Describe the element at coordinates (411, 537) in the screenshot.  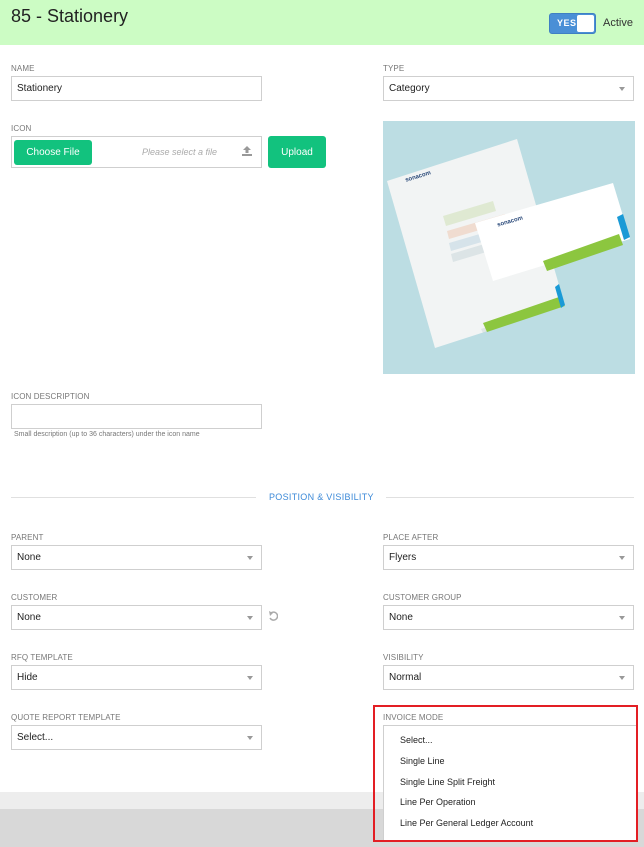
I see `place-after-label: PLACE AFTER` at that location.